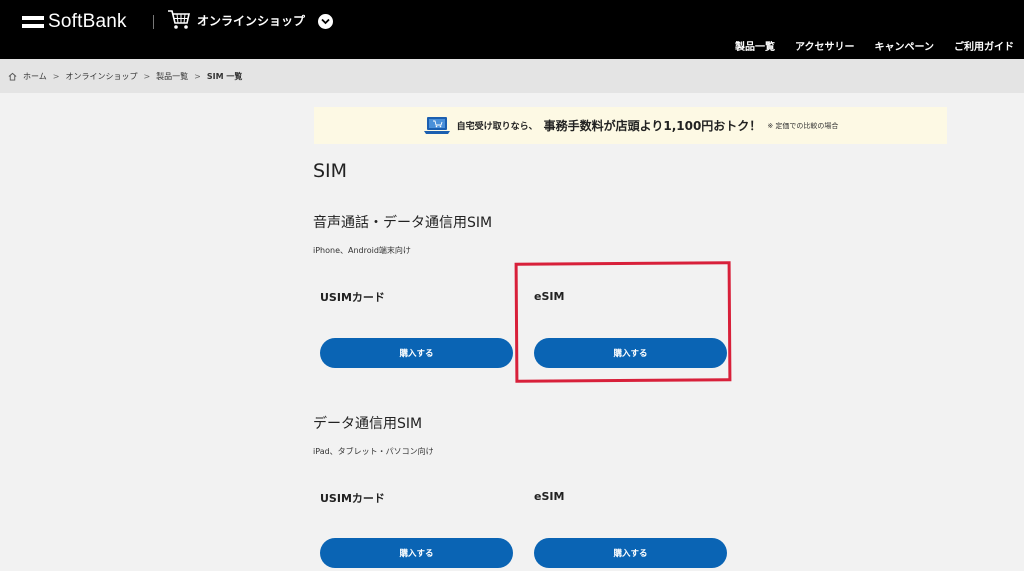 The height and width of the screenshot is (571, 1024). What do you see at coordinates (403, 223) in the screenshot?
I see `section-title-voice-data: 音声通話・データ通信用SIM` at bounding box center [403, 223].